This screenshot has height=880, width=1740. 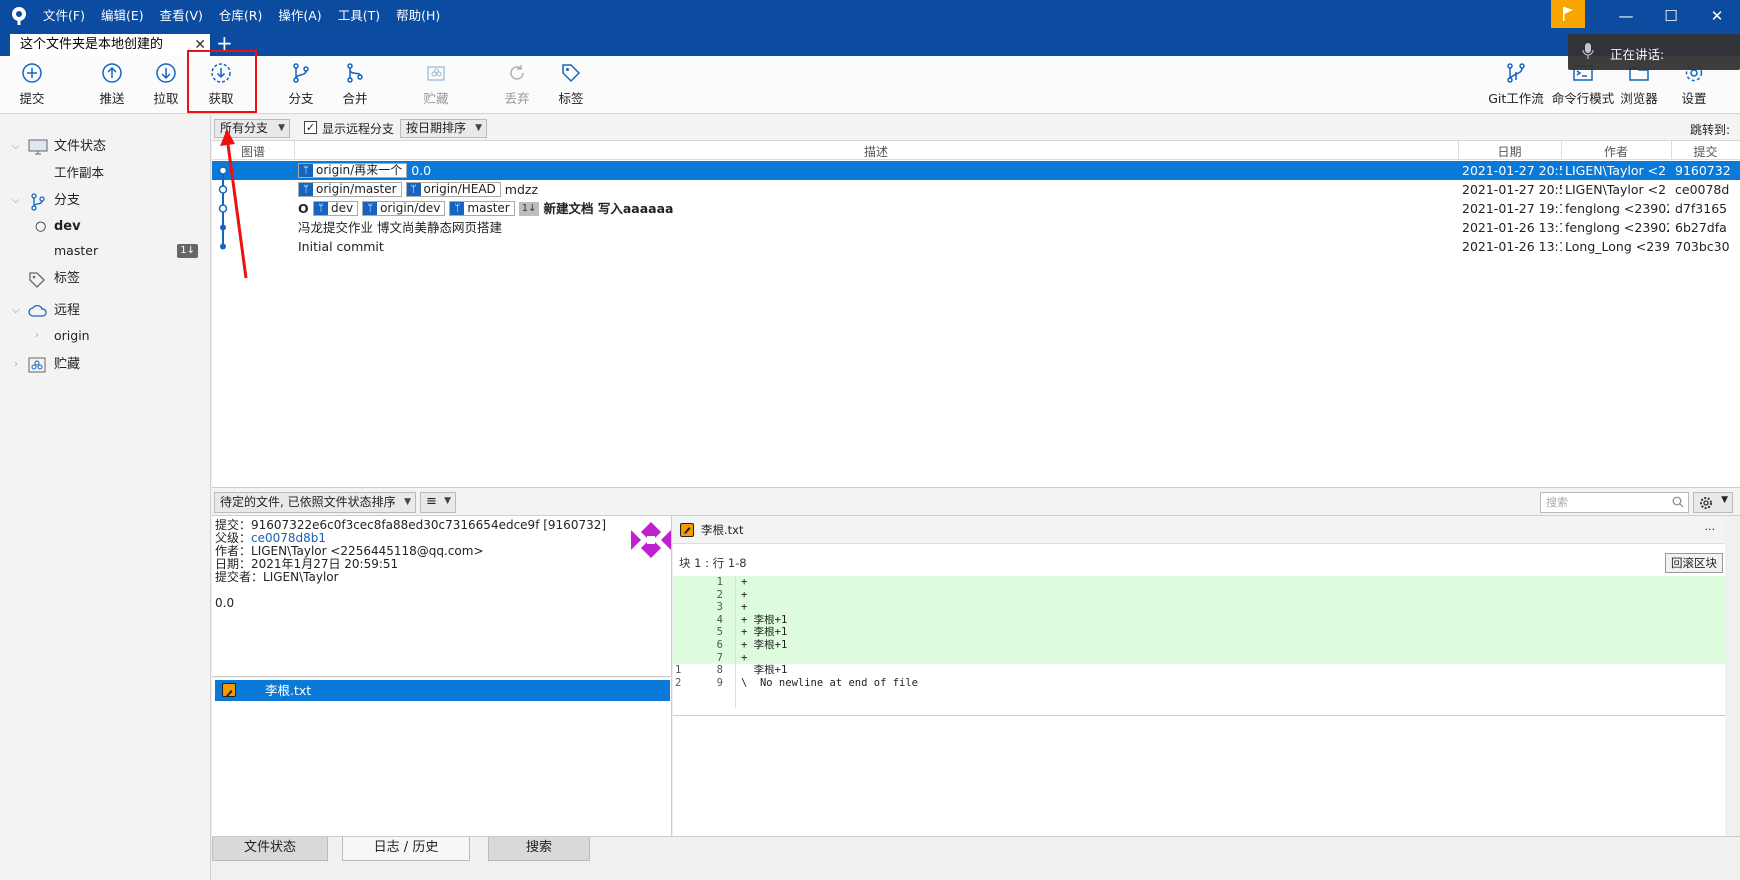 I want to click on diff-line: 7 +, so click(x=1199, y=658).